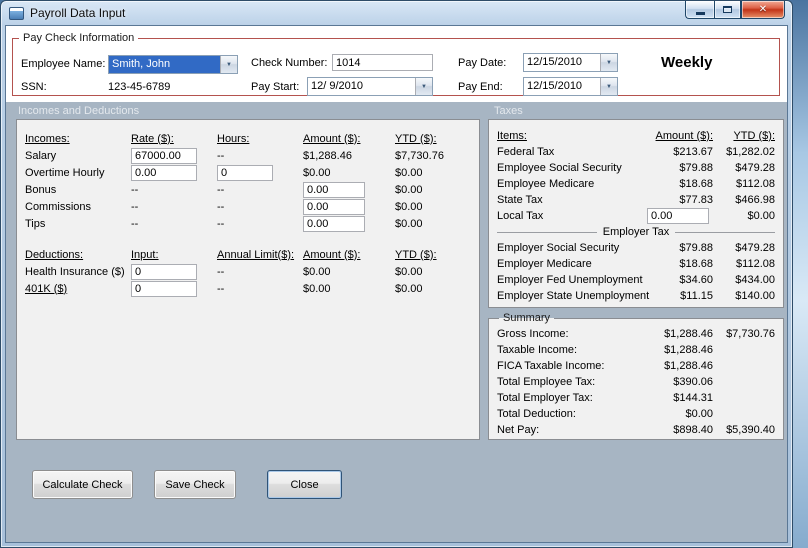 This screenshot has height=548, width=808. Describe the element at coordinates (696, 280) in the screenshot. I see `tax-cell: $34.60` at that location.